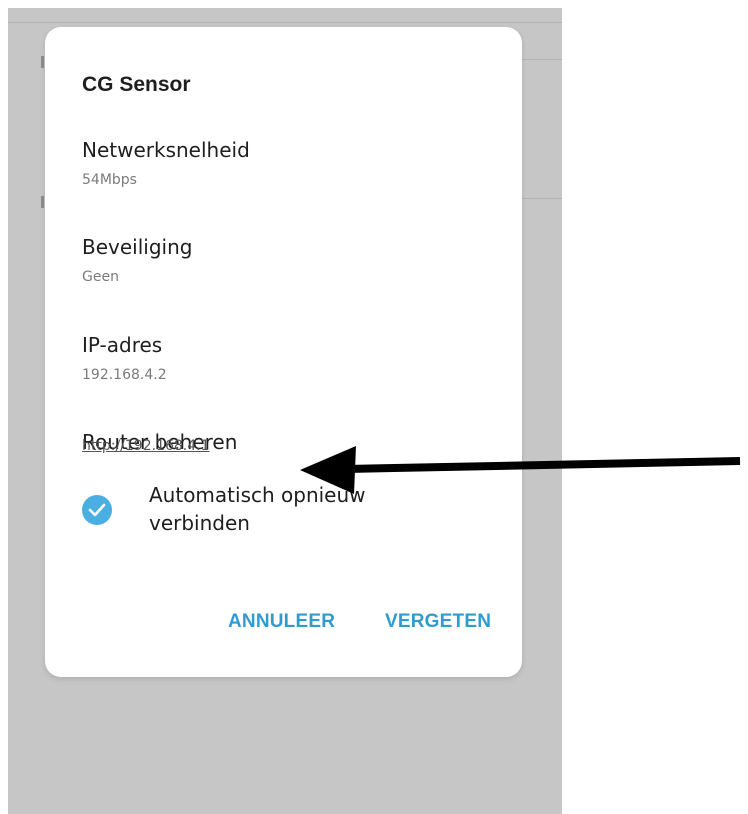  Describe the element at coordinates (136, 84) in the screenshot. I see `dialog-title: CG Sensor` at that location.